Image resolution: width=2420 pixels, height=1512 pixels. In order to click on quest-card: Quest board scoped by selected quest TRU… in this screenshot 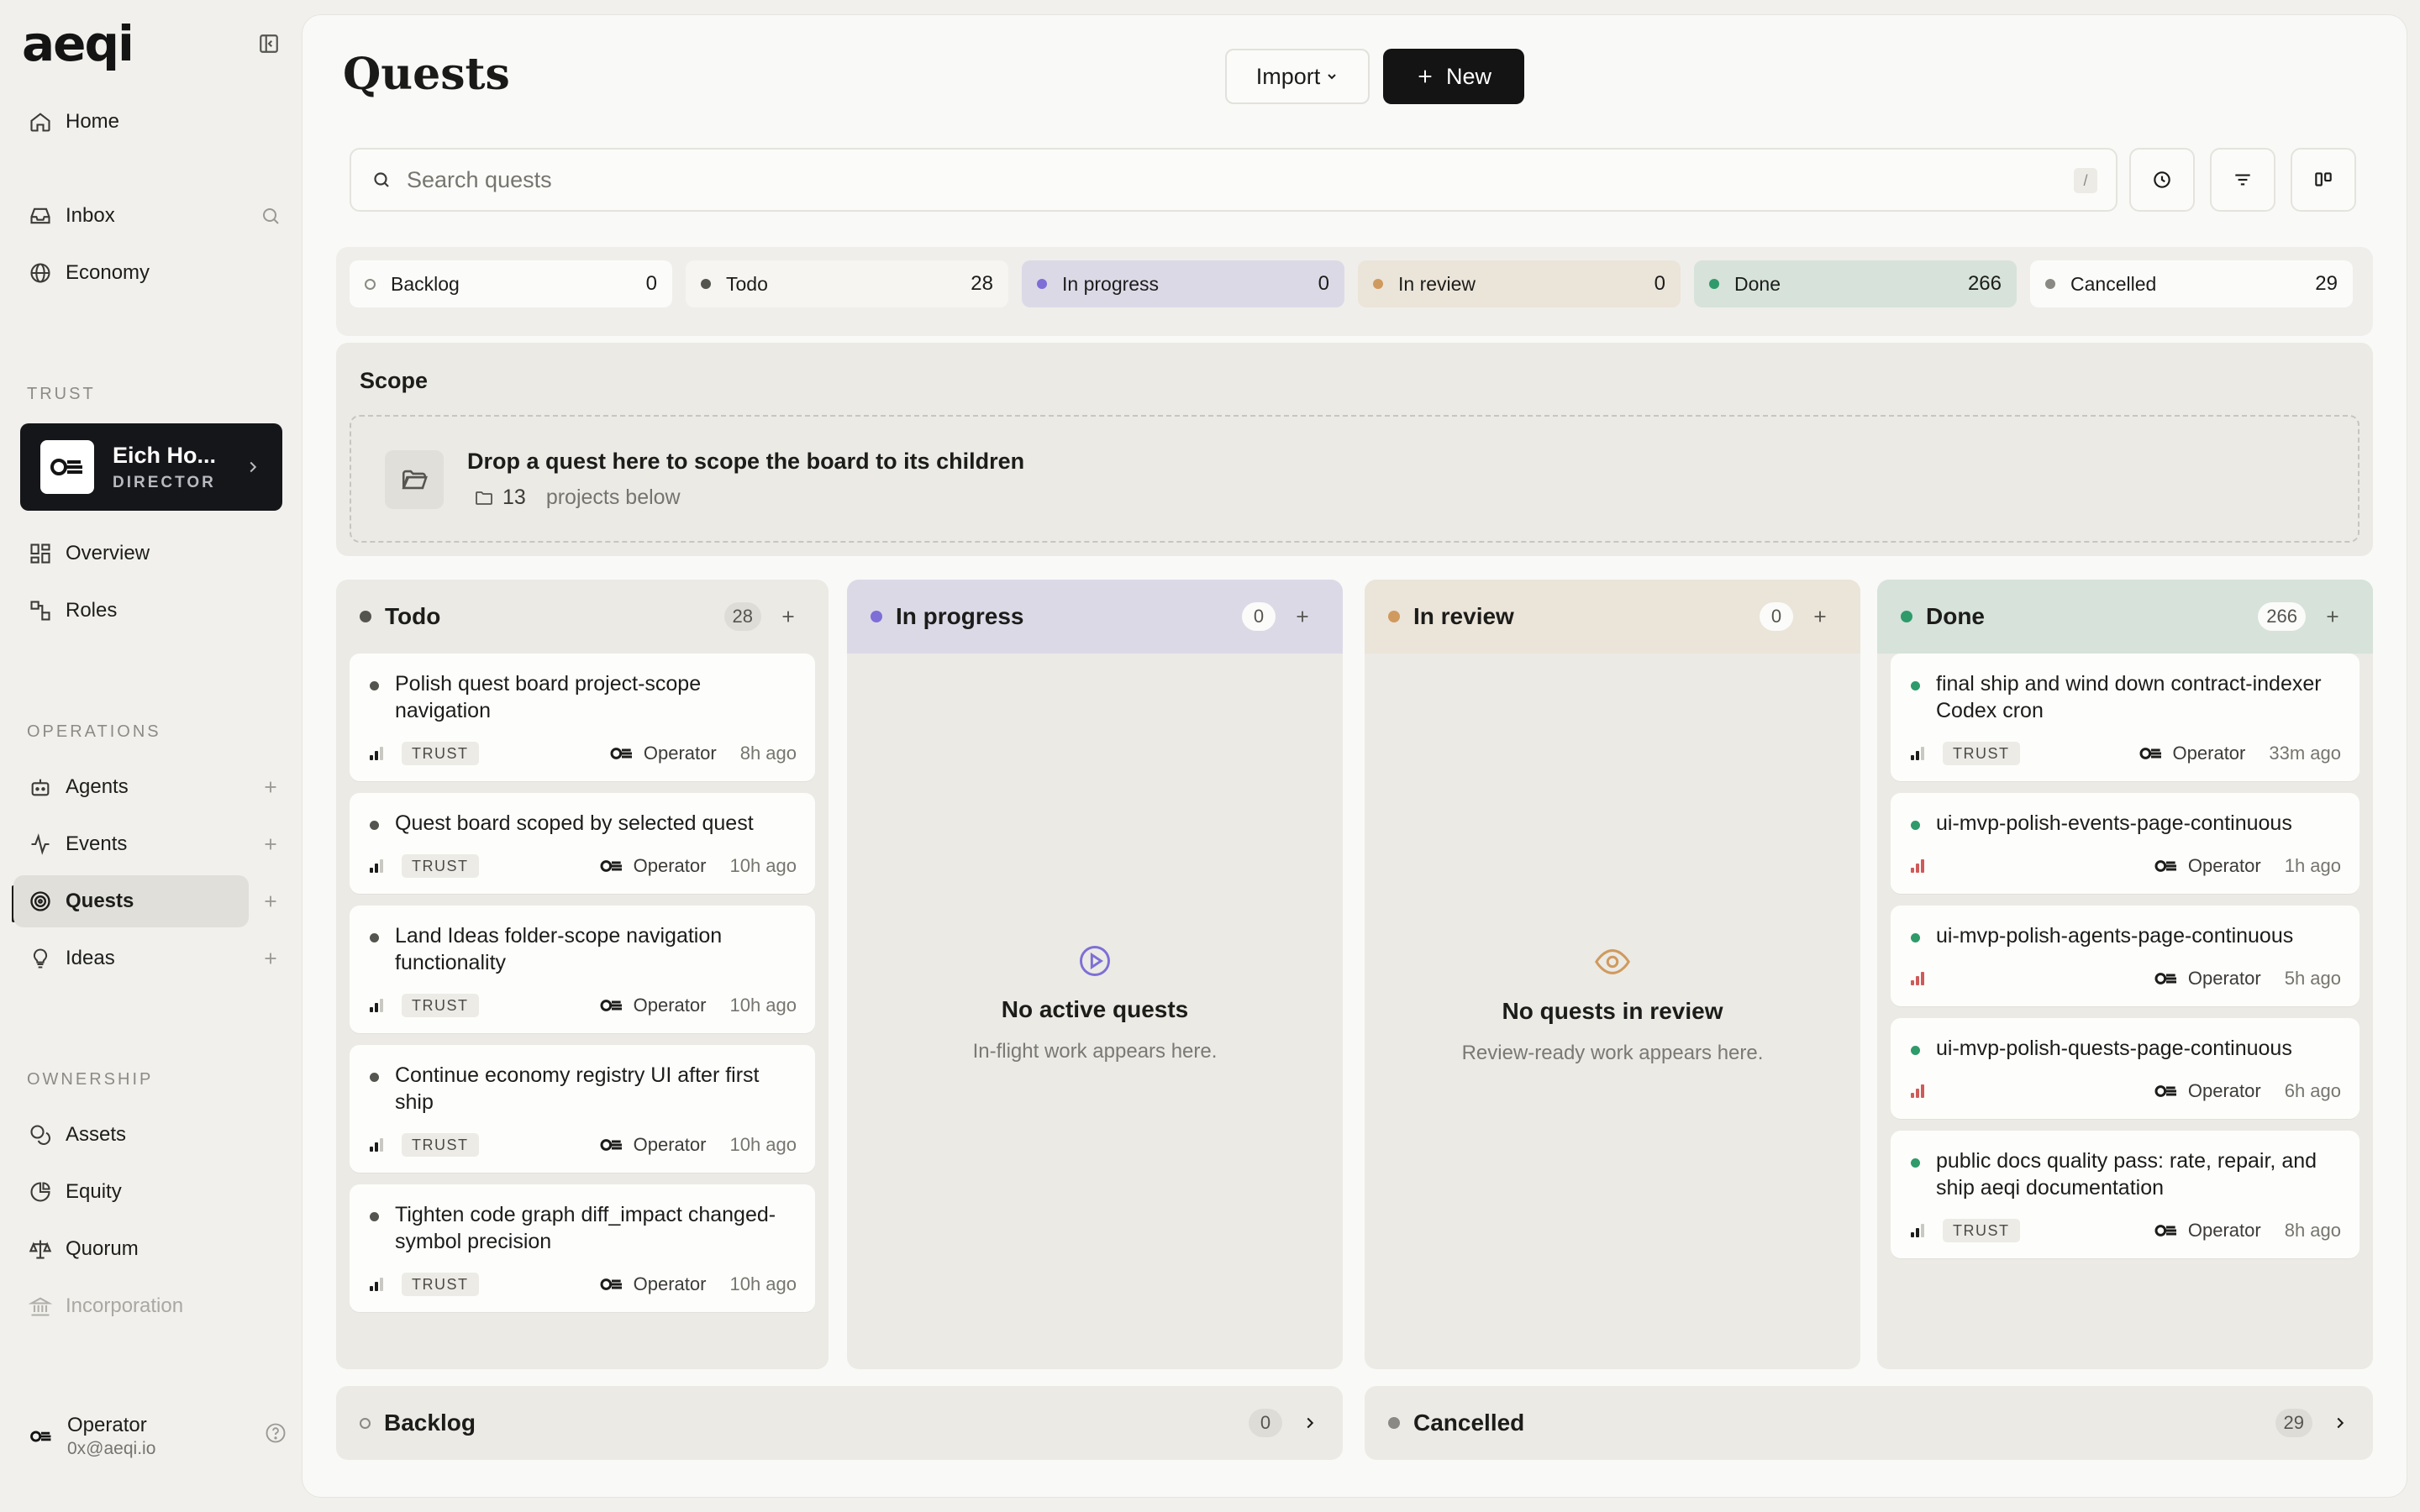, I will do `click(582, 843)`.